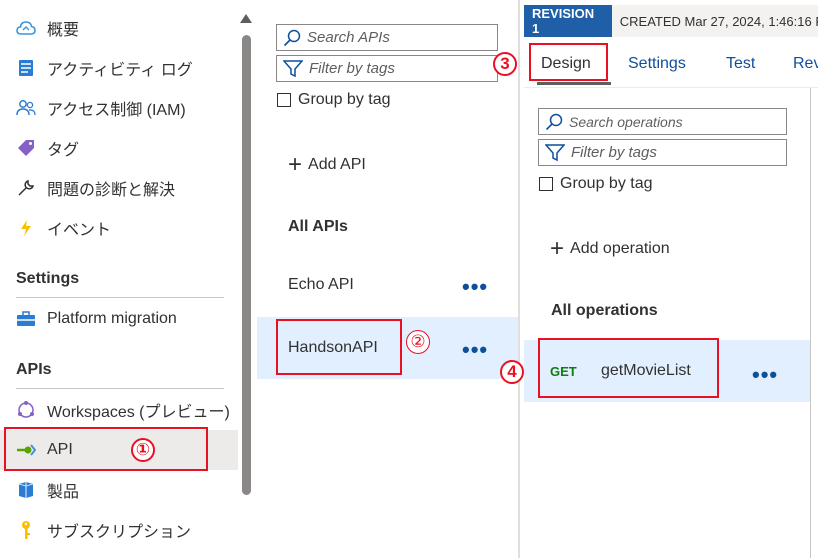 The height and width of the screenshot is (558, 818). What do you see at coordinates (63, 30) in the screenshot?
I see `nav-label: 概要` at bounding box center [63, 30].